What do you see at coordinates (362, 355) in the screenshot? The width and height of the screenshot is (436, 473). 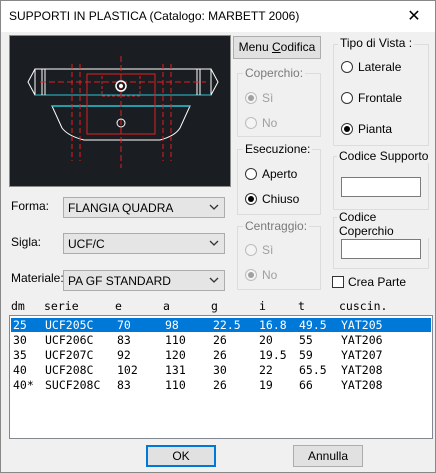 I see `cell-cuscin: YAT207` at bounding box center [362, 355].